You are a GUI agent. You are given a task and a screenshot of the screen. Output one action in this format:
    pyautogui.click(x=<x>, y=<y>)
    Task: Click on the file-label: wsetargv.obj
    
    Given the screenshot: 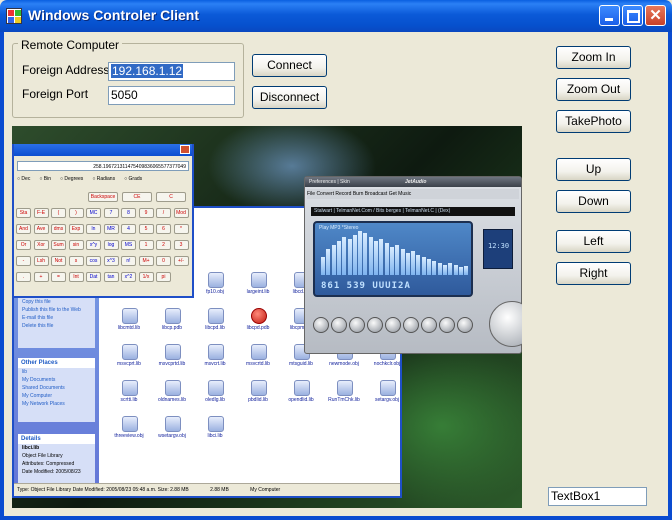 What is the action you would take?
    pyautogui.click(x=172, y=436)
    